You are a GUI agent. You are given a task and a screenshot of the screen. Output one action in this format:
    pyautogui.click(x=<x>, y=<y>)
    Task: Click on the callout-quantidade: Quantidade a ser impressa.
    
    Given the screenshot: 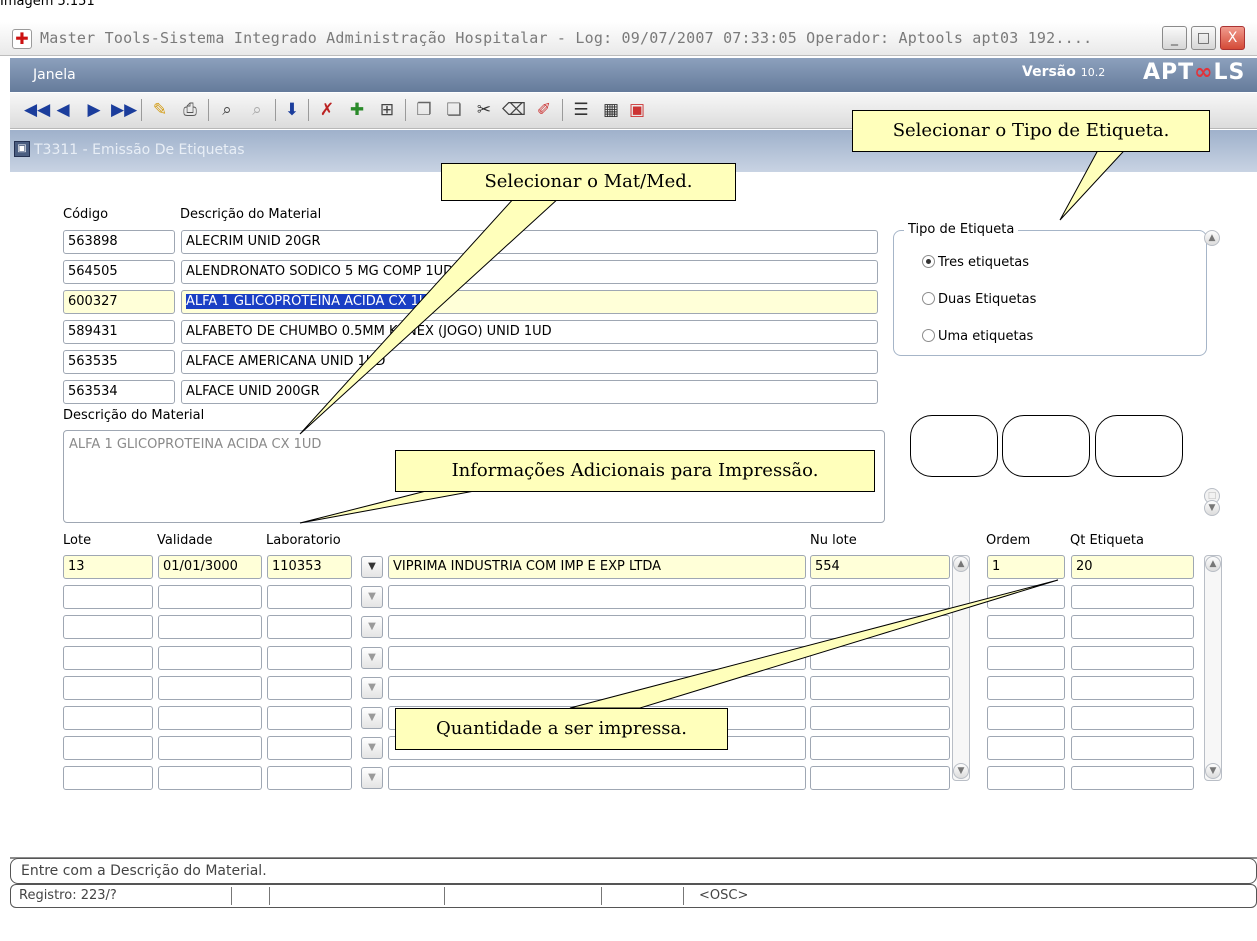 What is the action you would take?
    pyautogui.click(x=561, y=729)
    